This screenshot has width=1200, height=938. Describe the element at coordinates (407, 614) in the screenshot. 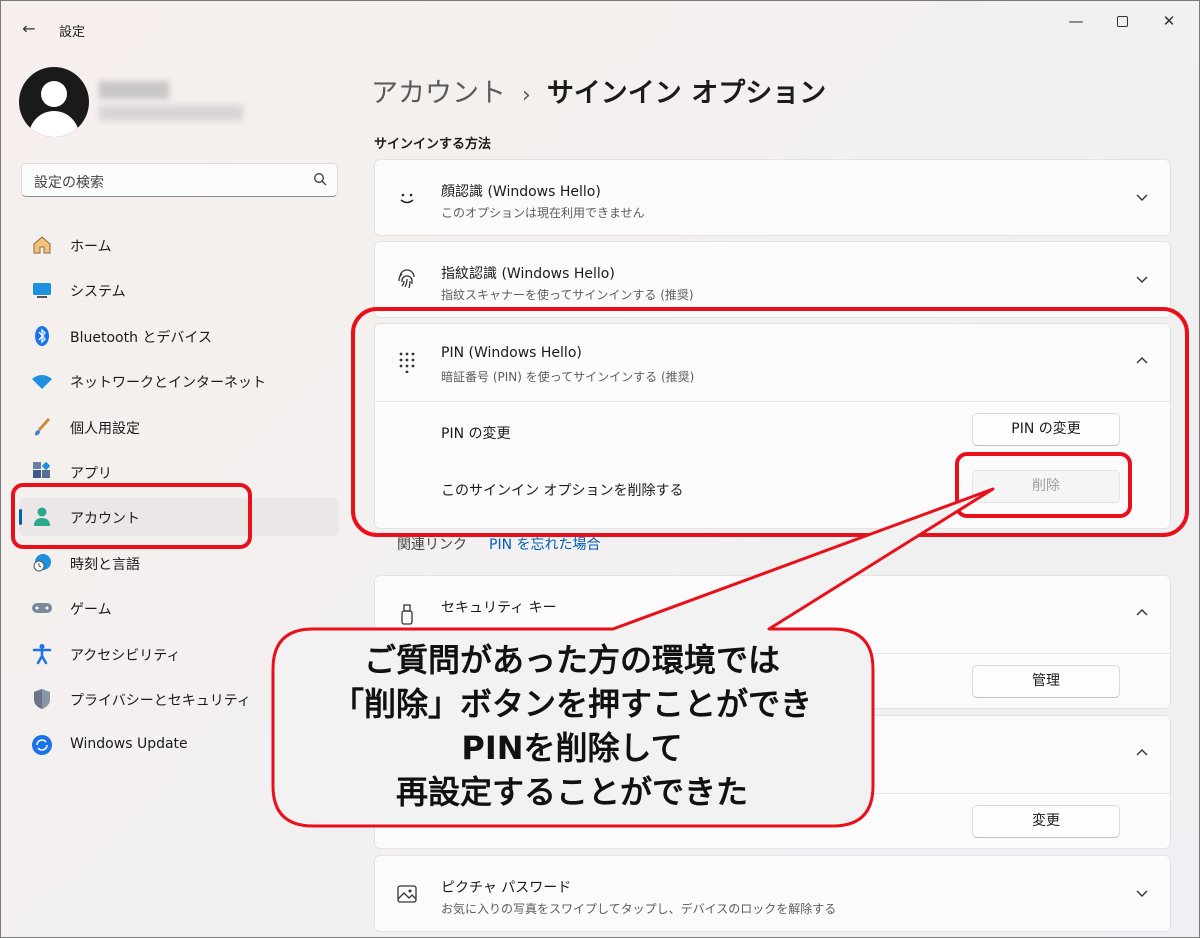

I see `usb-key-icon` at that location.